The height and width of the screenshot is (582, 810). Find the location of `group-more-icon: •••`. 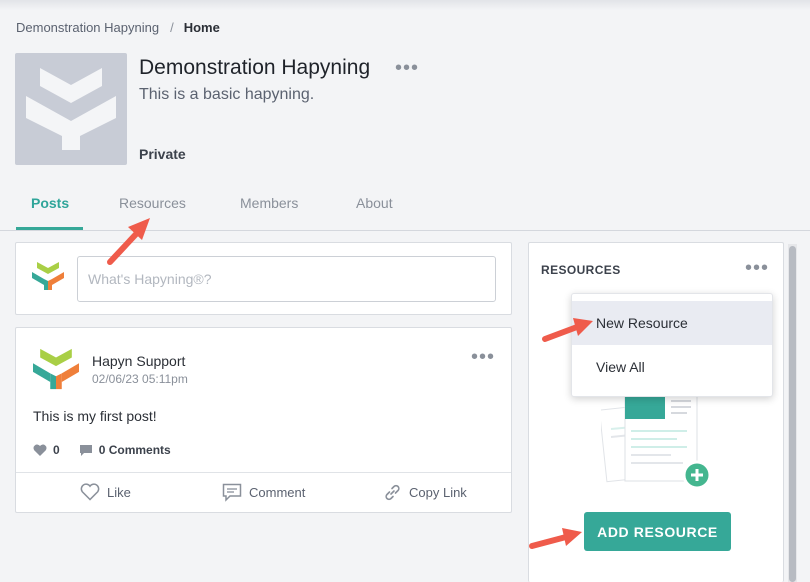

group-more-icon: ••• is located at coordinates (407, 68).